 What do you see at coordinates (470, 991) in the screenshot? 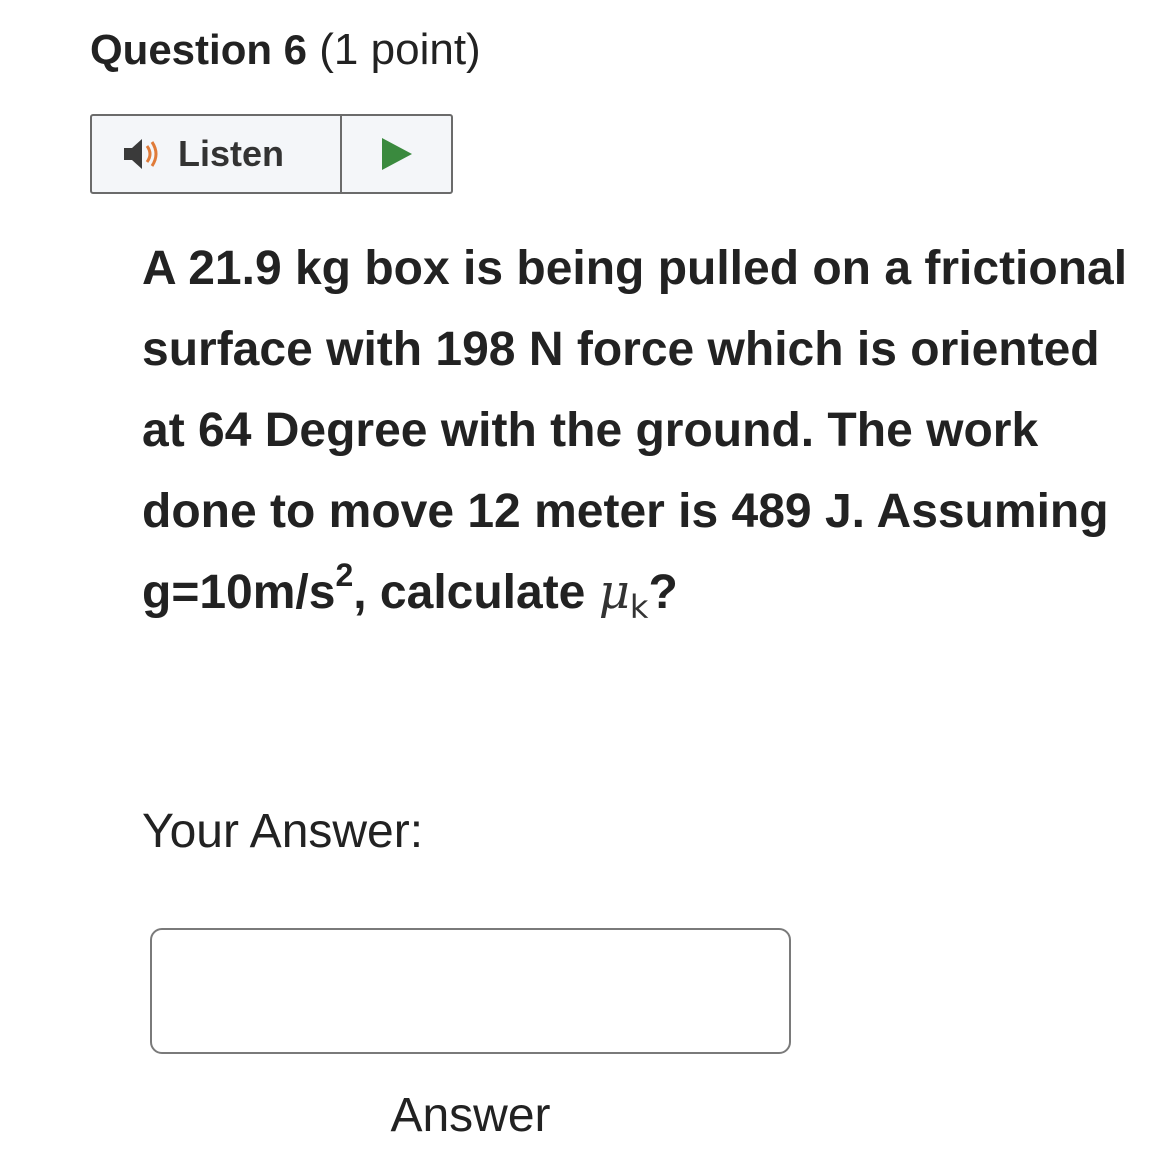
I see `answer-input` at bounding box center [470, 991].